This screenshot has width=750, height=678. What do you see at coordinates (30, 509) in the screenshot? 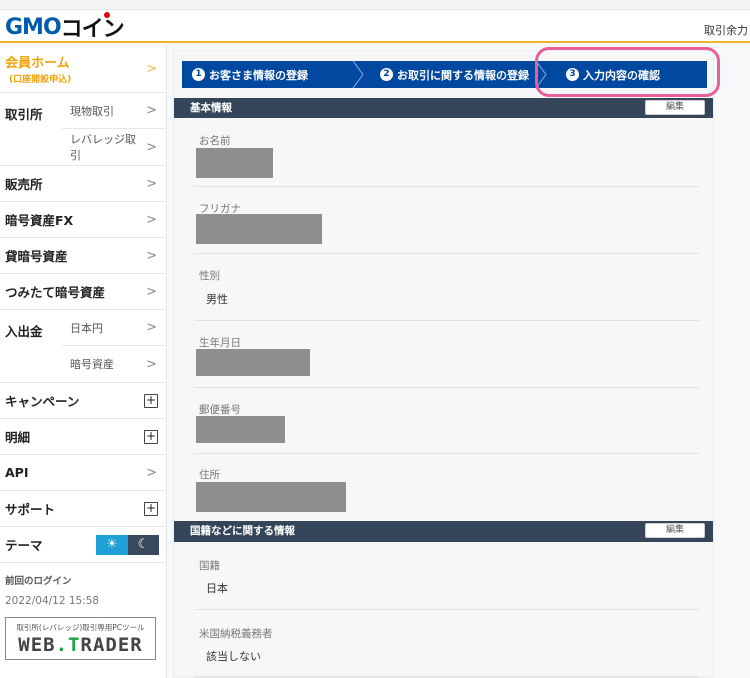
I see `sidebar-item-label: サポート` at bounding box center [30, 509].